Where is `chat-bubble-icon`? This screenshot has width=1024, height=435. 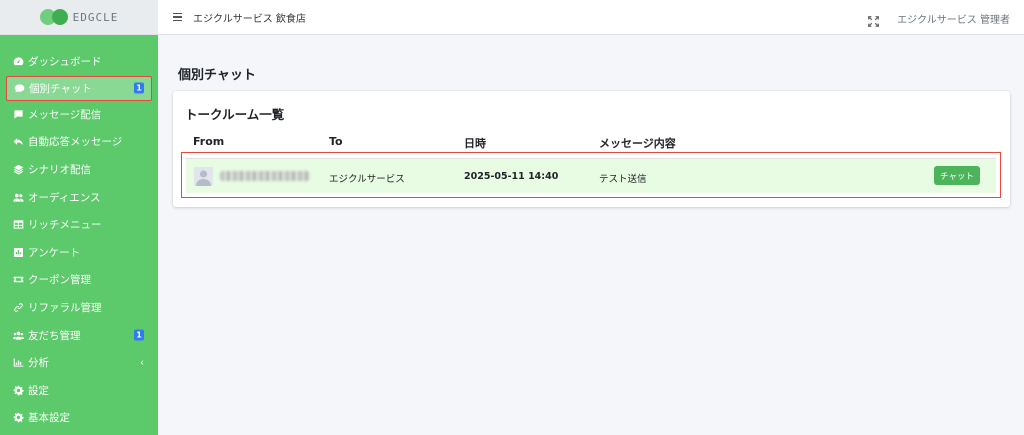
chat-bubble-icon is located at coordinates (19, 88).